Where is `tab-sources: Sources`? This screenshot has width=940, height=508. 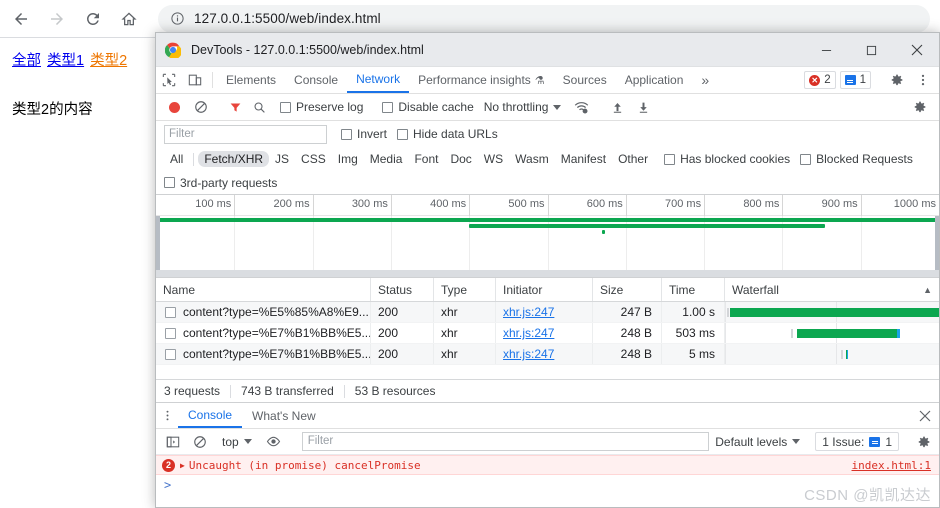 tab-sources: Sources is located at coordinates (585, 80).